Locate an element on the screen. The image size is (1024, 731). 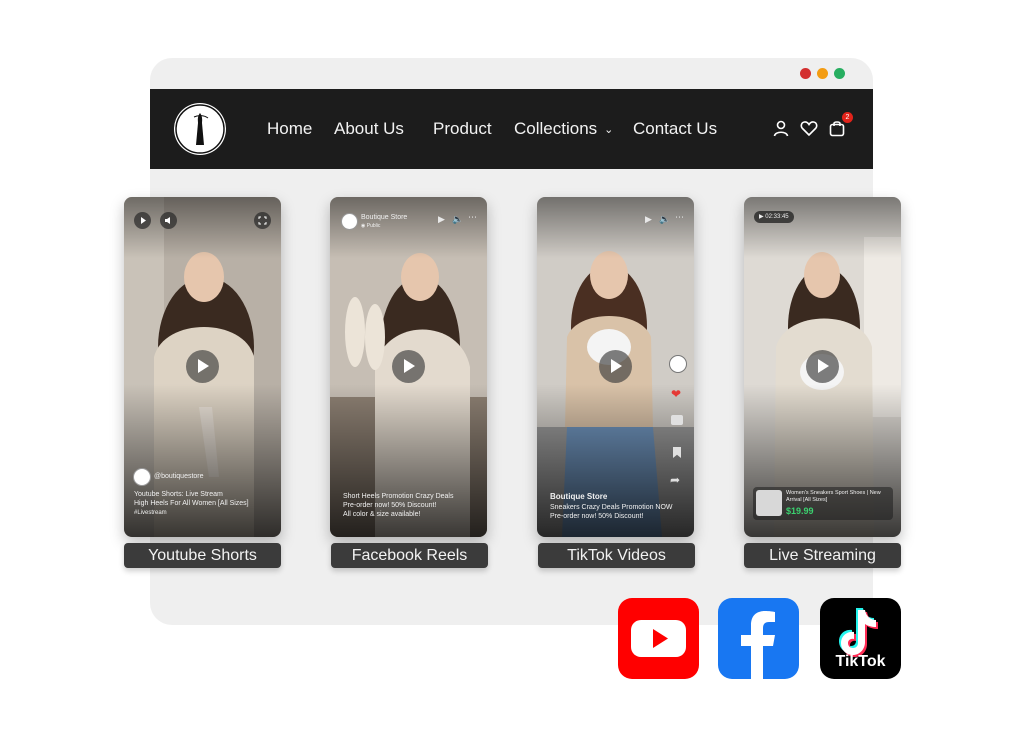
cart-count-badge: 2 is located at coordinates (847, 117).